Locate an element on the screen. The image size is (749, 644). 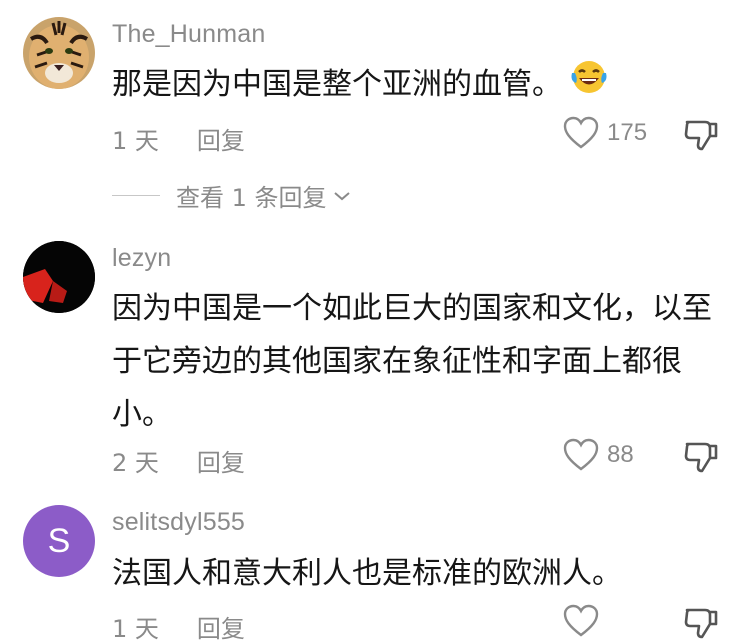
red-black-avatar-image is located at coordinates (59, 277).